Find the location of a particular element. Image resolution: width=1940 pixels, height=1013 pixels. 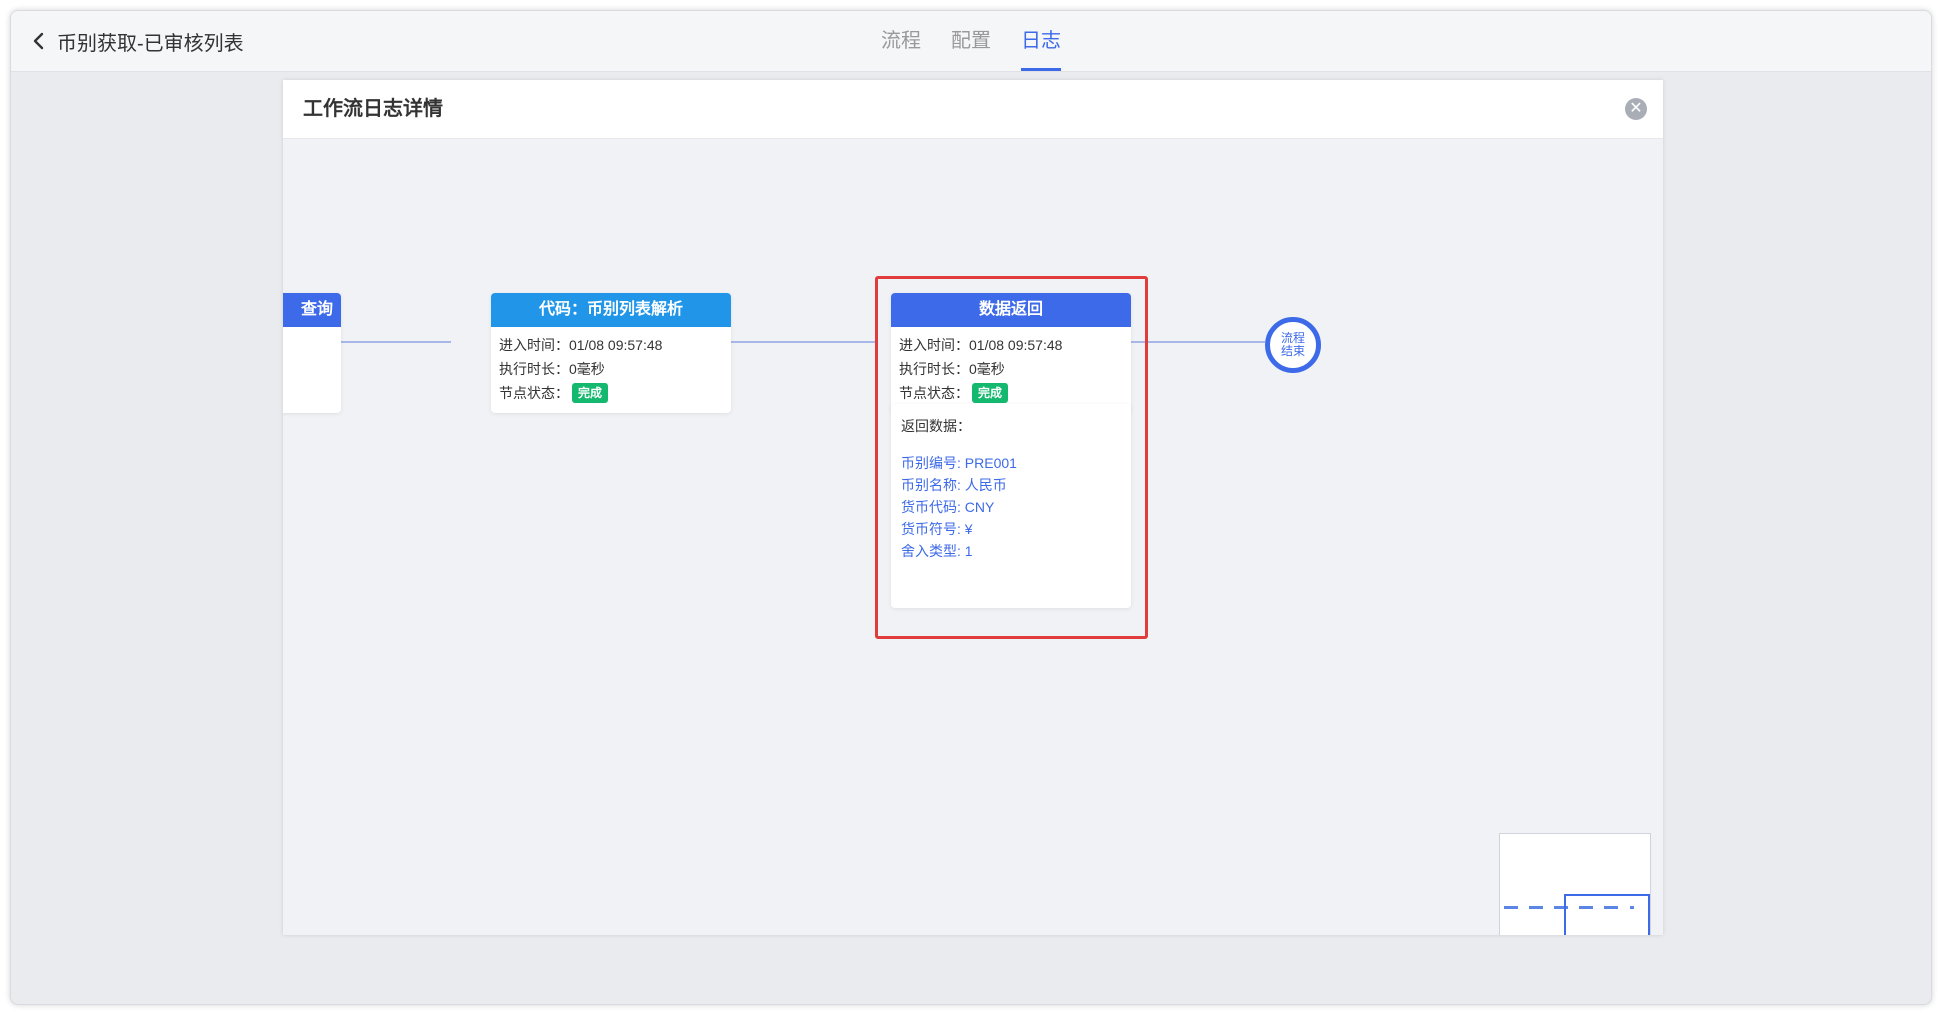

header-bar: 币别获取-已审核列表 流程 配置 日志 is located at coordinates (971, 41).